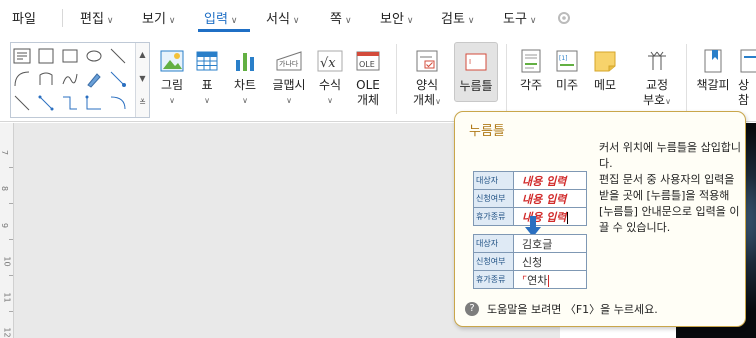 The height and width of the screenshot is (338, 756). Describe the element at coordinates (493, 261) in the screenshot. I see `table-header-cell: 신청여부` at that location.